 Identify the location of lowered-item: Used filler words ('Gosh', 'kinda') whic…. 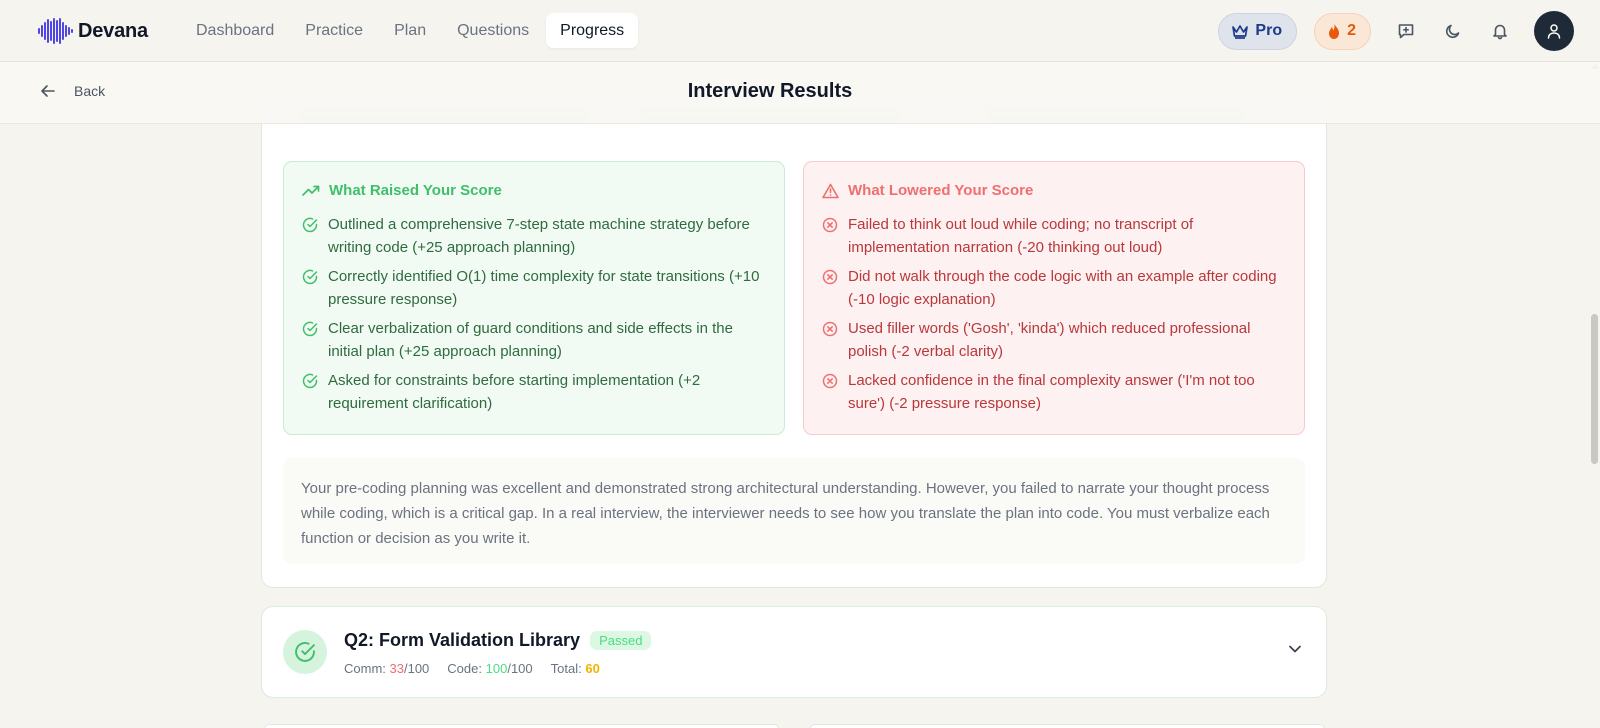
(1054, 340).